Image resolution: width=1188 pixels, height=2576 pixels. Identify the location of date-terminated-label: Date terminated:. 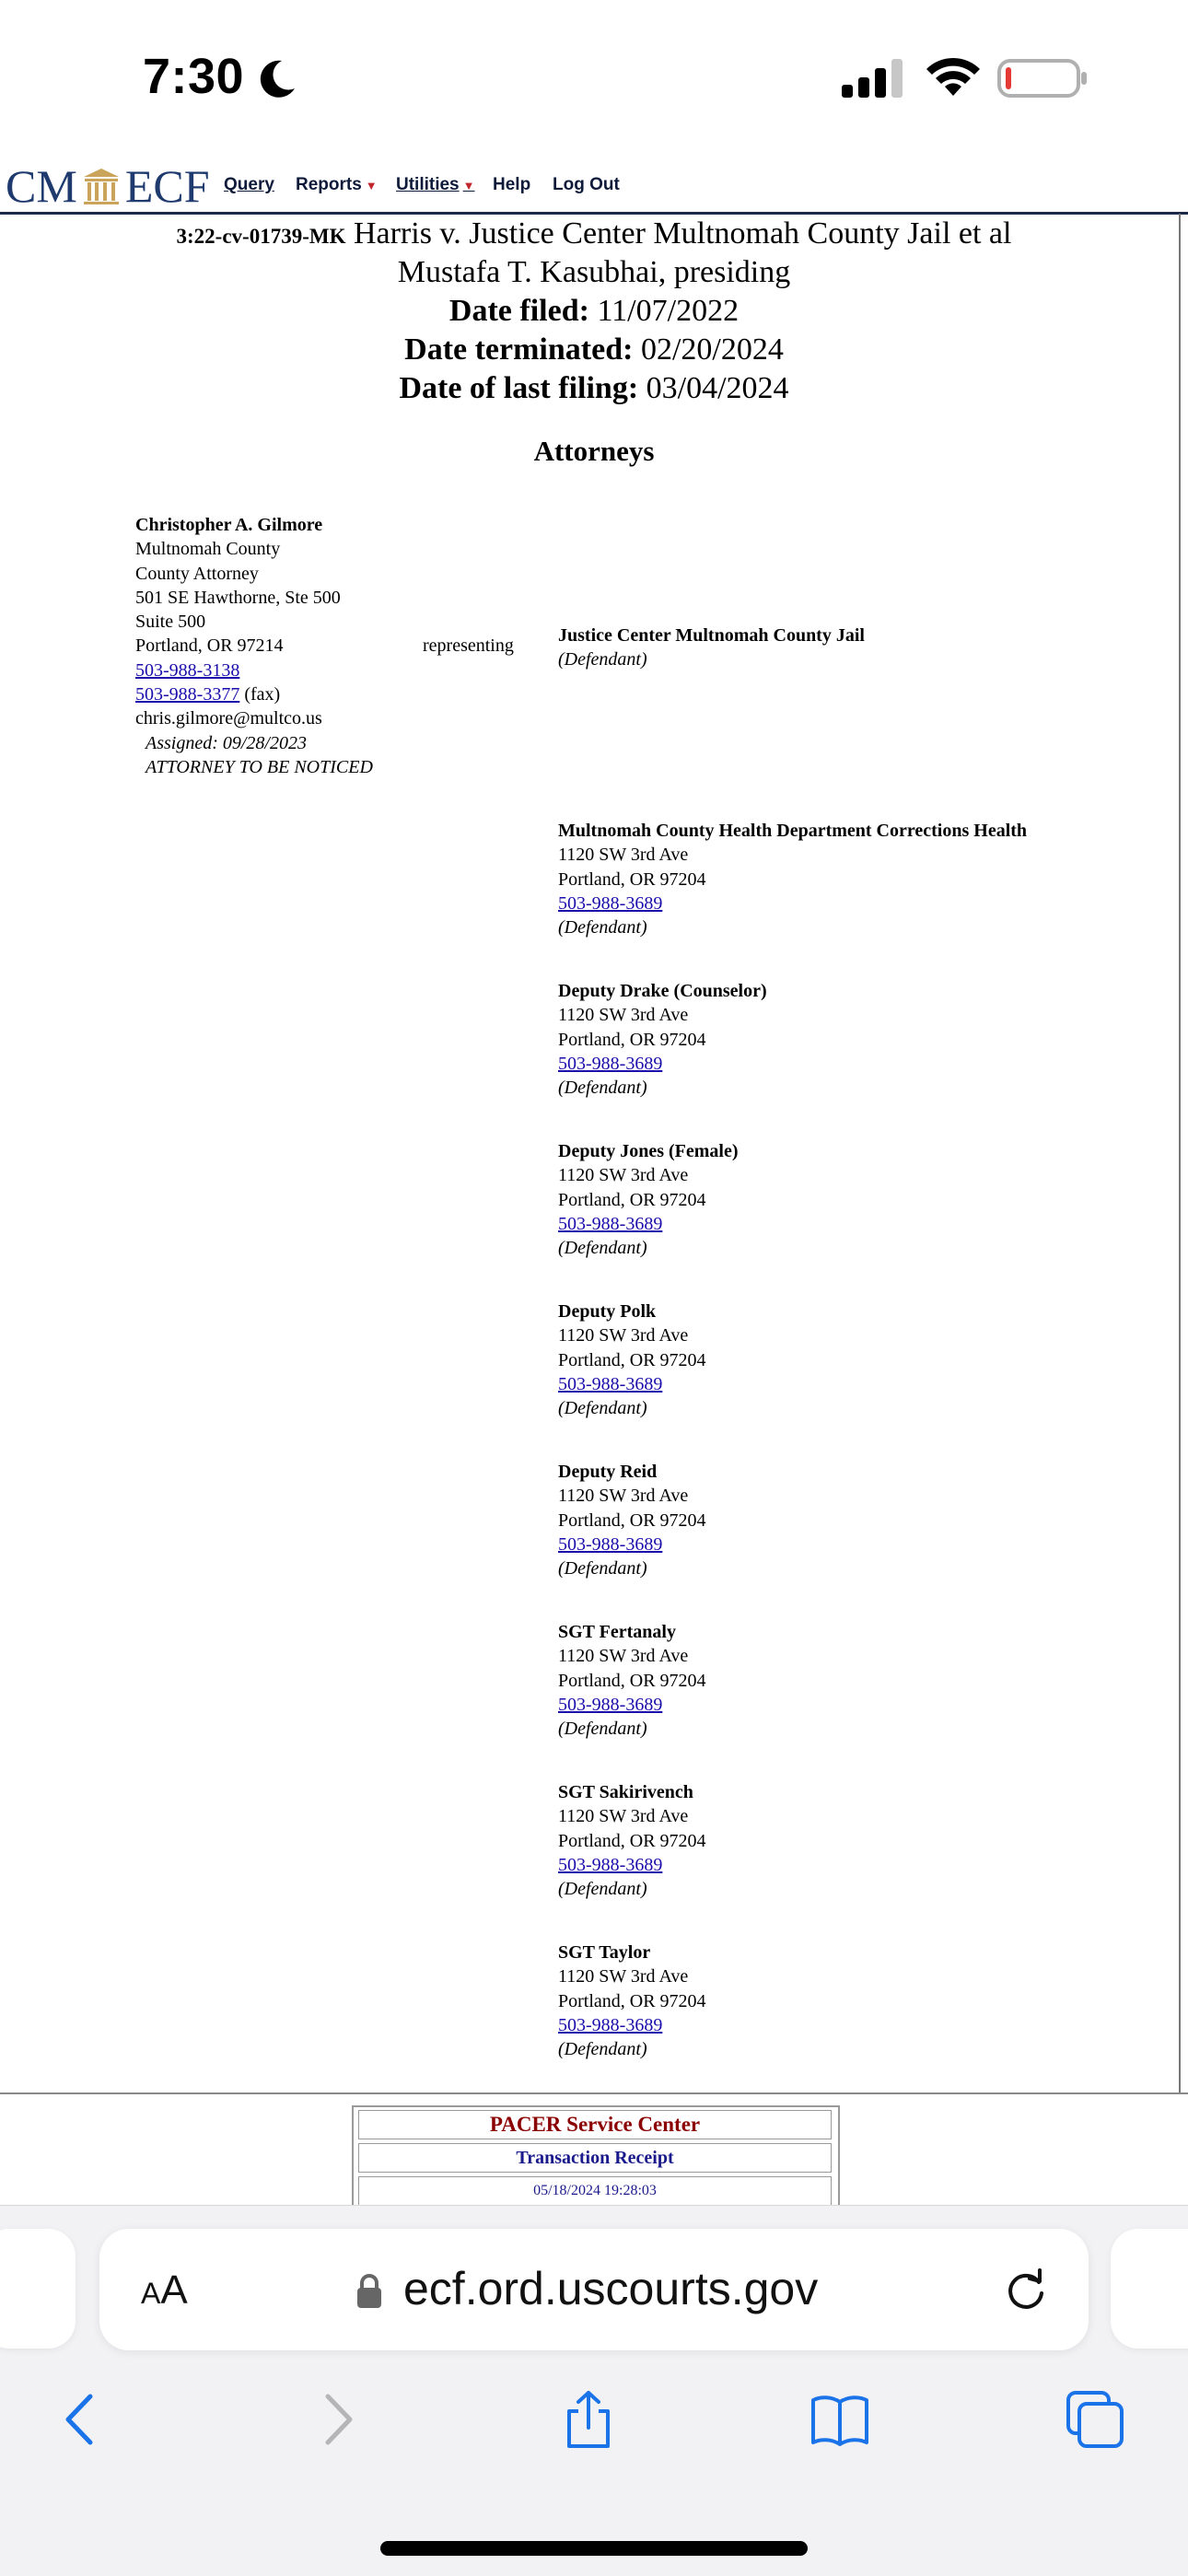
(519, 349).